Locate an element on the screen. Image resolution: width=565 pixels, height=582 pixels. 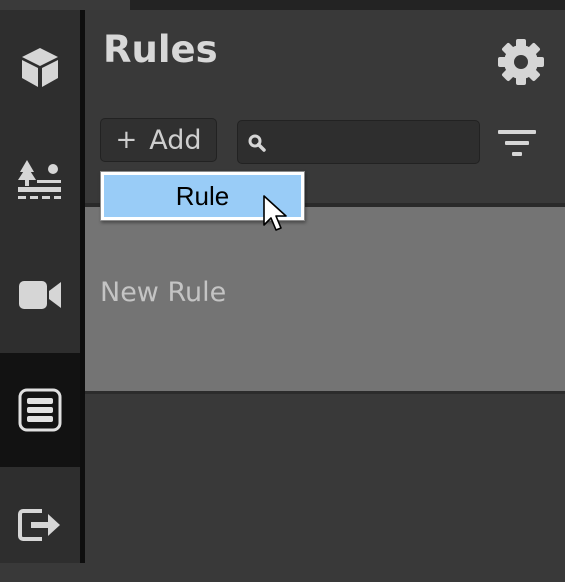
sidebar-item-environment is located at coordinates (40, 181).